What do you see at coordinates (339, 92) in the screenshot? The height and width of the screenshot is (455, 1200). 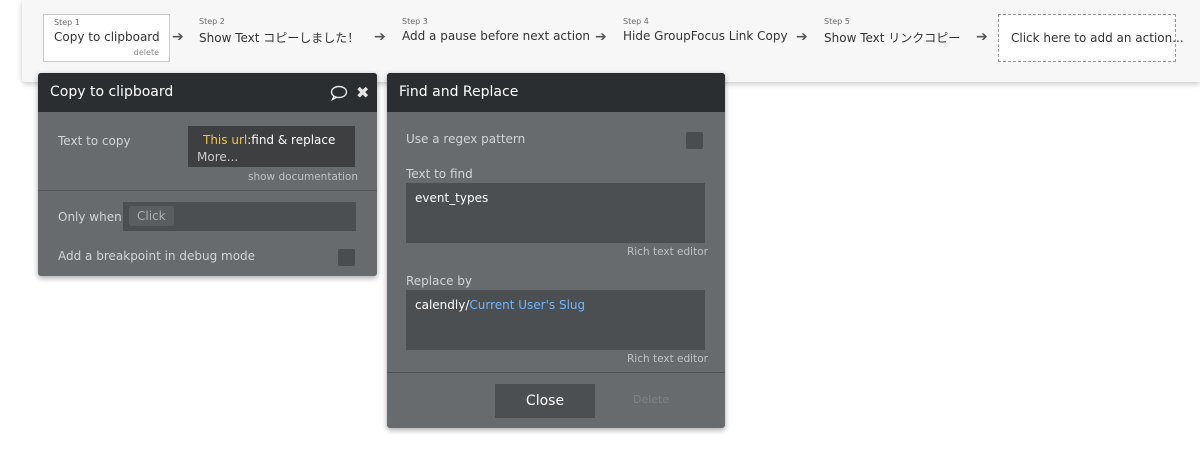 I see `comment-icon` at bounding box center [339, 92].